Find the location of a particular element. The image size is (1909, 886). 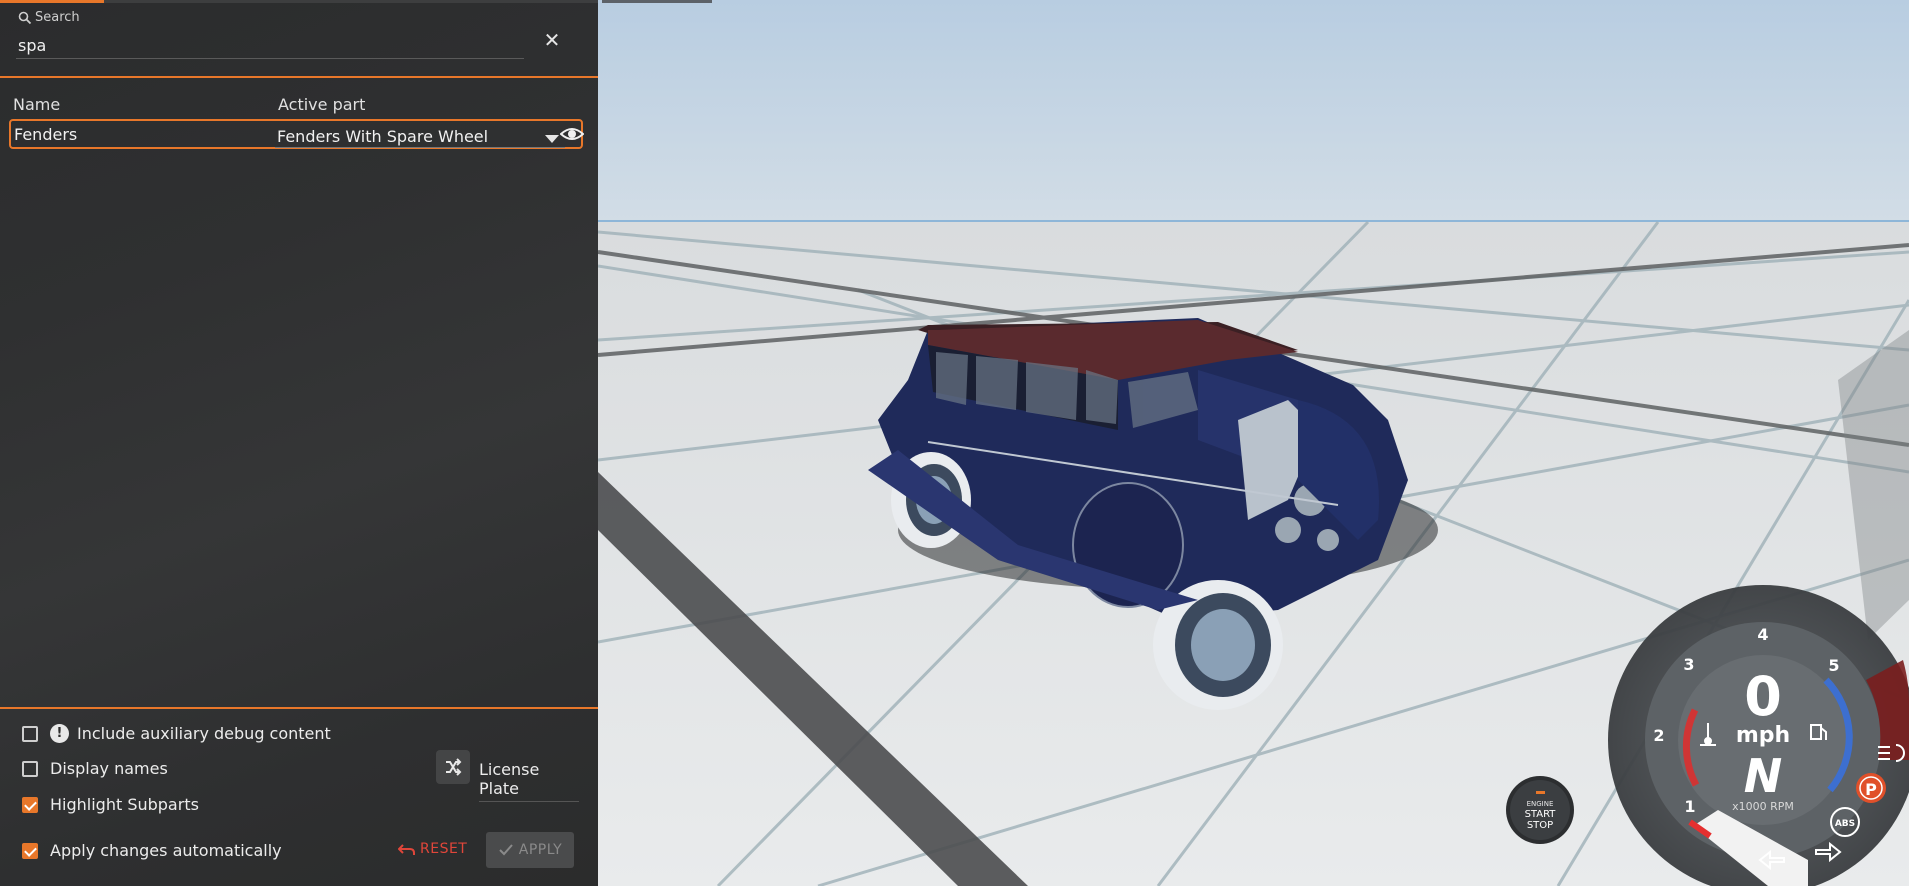

engine-label-2: START is located at coordinates (1541, 814).